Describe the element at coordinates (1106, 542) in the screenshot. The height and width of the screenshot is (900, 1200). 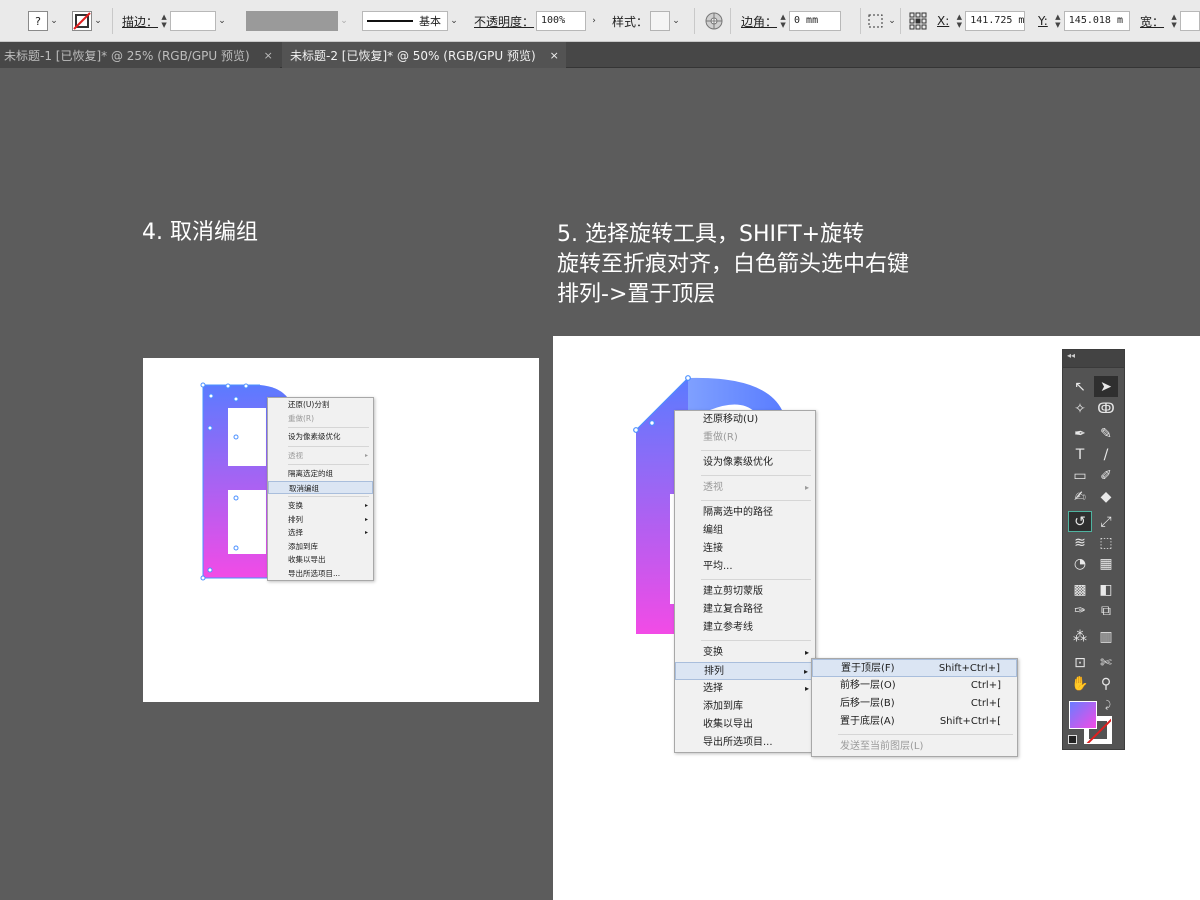
I see `free-transform-tool-icon: ⬚` at that location.